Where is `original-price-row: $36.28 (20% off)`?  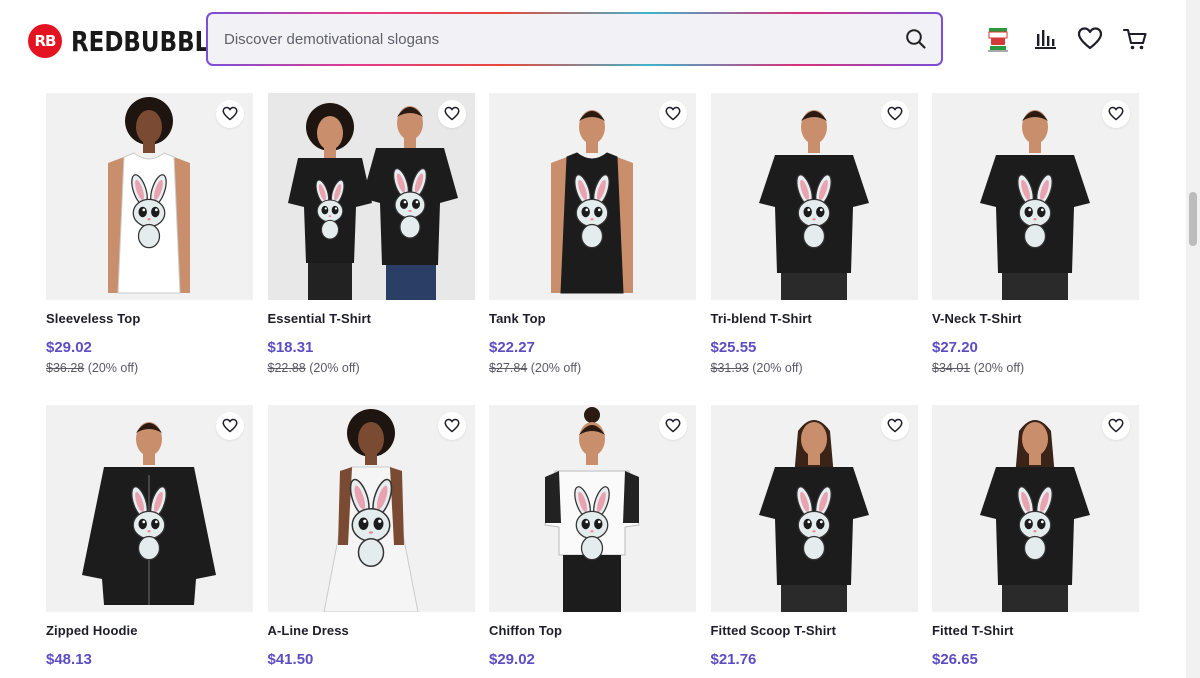
original-price-row: $36.28 (20% off) is located at coordinates (149, 368).